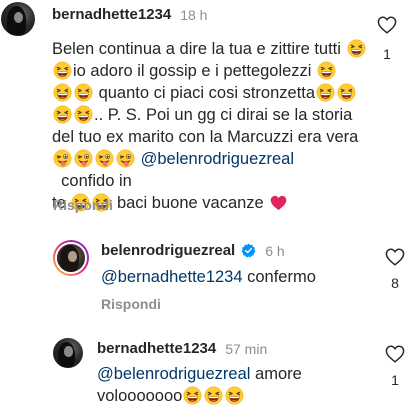 The height and width of the screenshot is (409, 407). I want to click on emoji-group, so click(213, 395).